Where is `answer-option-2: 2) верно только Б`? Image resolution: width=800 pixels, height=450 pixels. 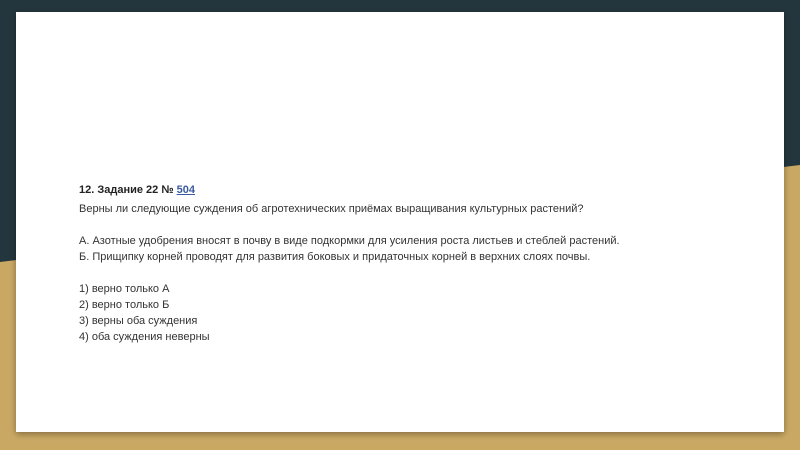 answer-option-2: 2) верно только Б is located at coordinates (124, 305).